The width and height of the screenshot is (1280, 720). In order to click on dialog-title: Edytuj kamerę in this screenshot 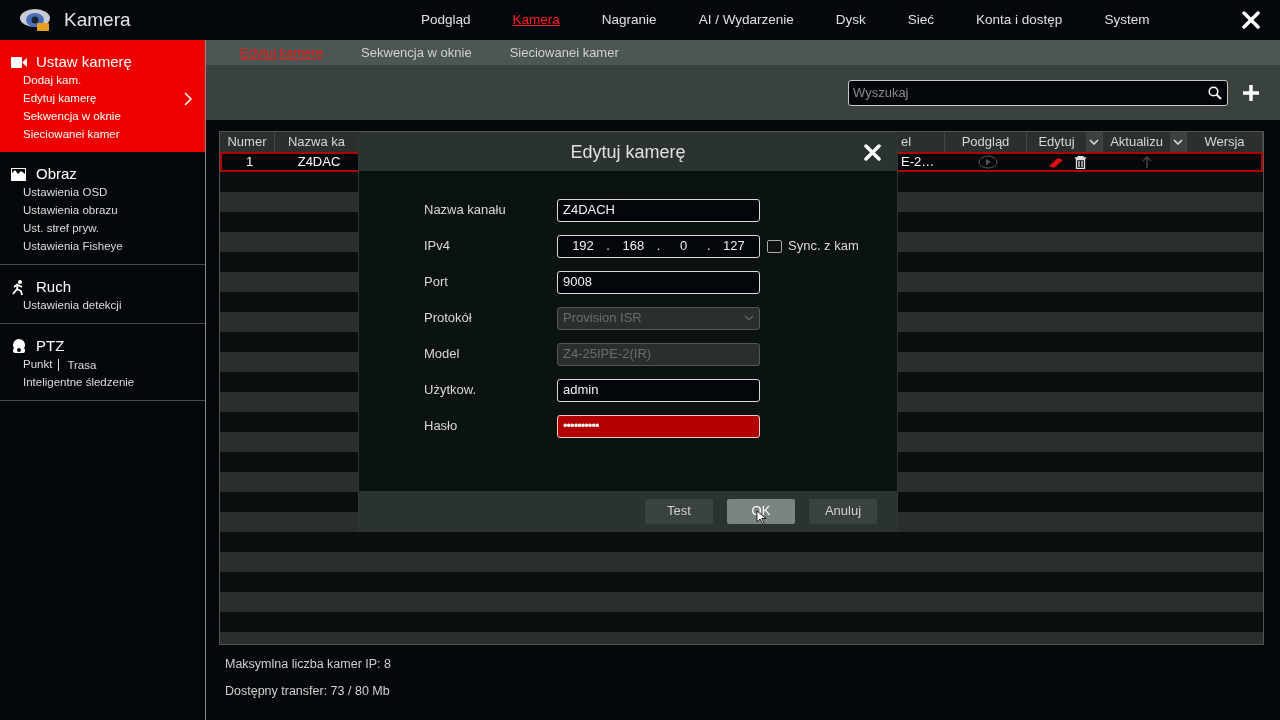, I will do `click(628, 152)`.